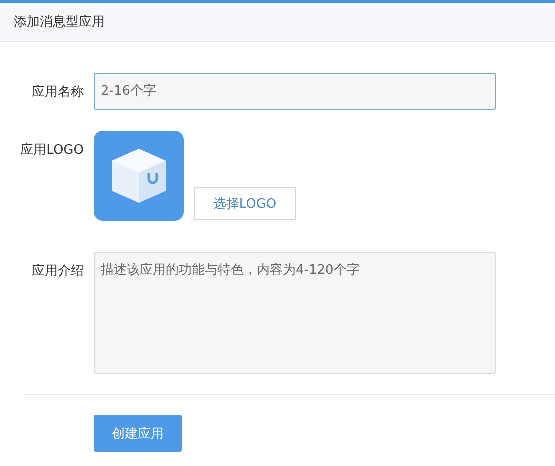 The image size is (555, 466). What do you see at coordinates (57, 272) in the screenshot?
I see `field-label: 应用介绍` at bounding box center [57, 272].